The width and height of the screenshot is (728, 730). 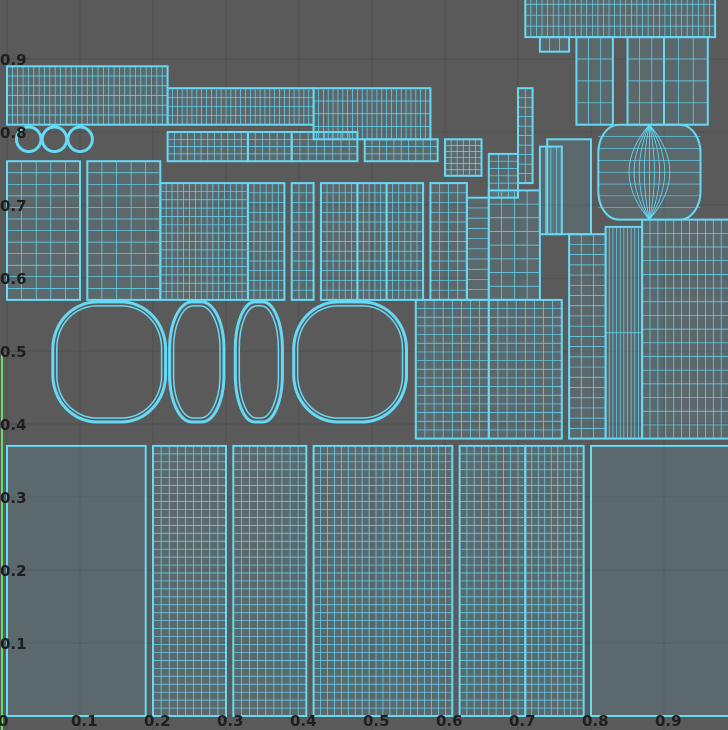 What do you see at coordinates (157, 721) in the screenshot?
I see `u-tick-label: 0.2` at bounding box center [157, 721].